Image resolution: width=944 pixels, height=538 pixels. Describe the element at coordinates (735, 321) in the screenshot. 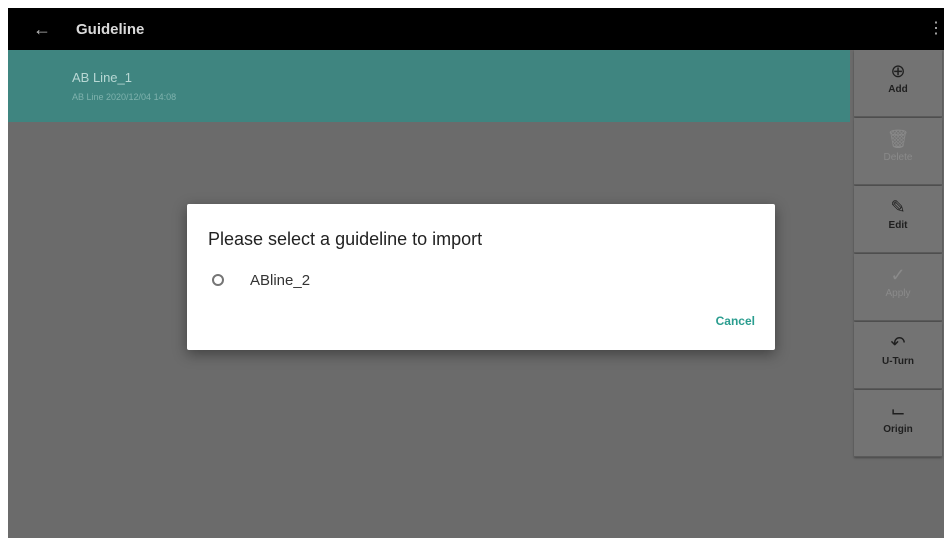

I see `cancel-button: Cancel` at that location.